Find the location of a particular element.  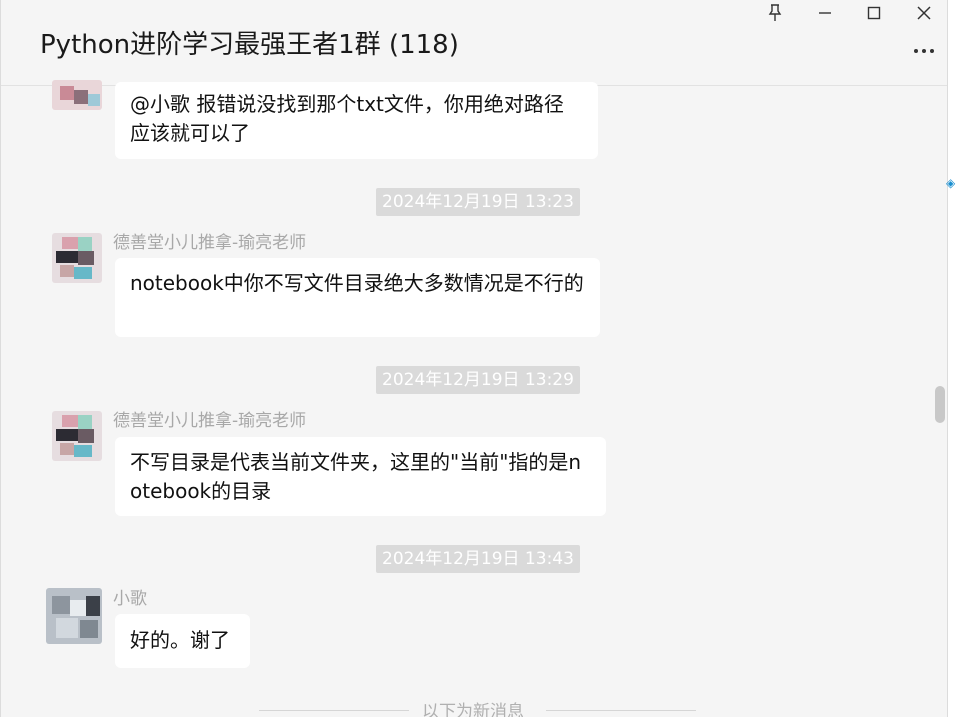

scrollbar-thumb is located at coordinates (940, 404).